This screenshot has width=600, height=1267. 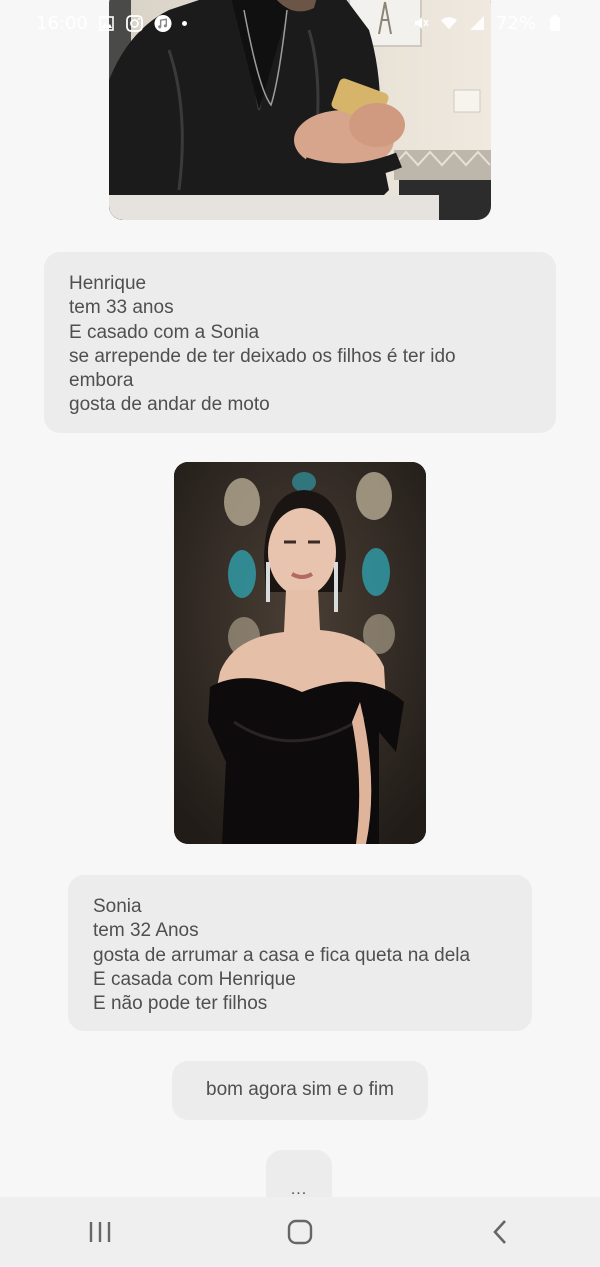 I want to click on back-button, so click(x=500, y=1232).